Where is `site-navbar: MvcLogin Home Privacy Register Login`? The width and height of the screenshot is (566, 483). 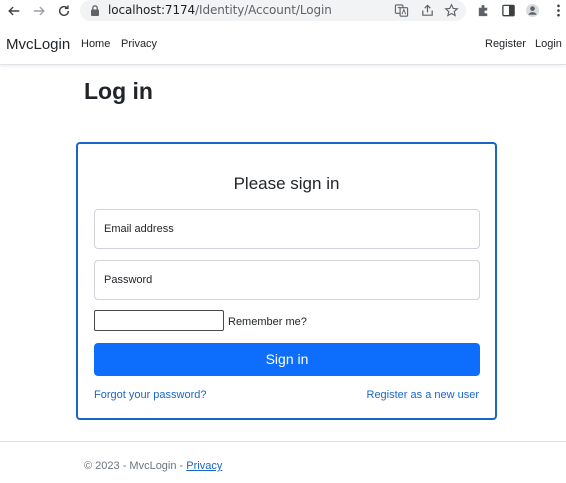
site-navbar: MvcLogin Home Privacy Register Login is located at coordinates (283, 44).